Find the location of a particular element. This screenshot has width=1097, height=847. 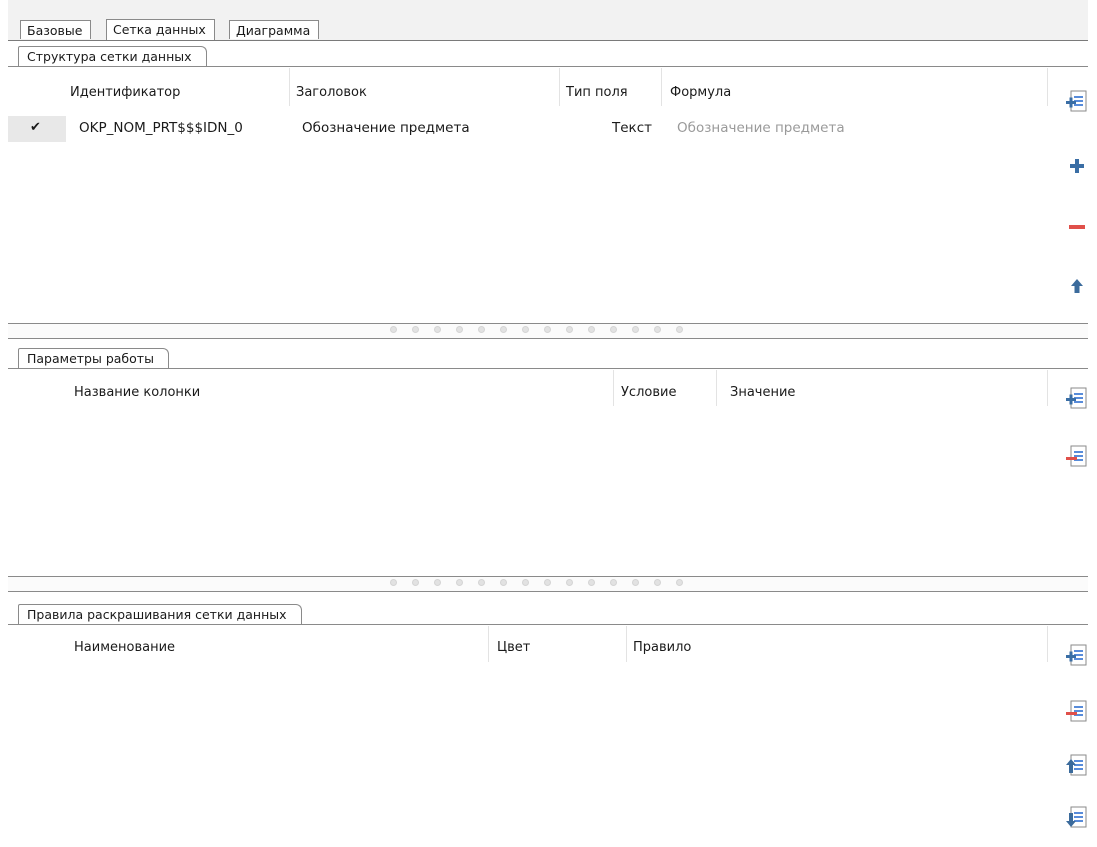

work-params-header: Параметры работы is located at coordinates (548, 357).